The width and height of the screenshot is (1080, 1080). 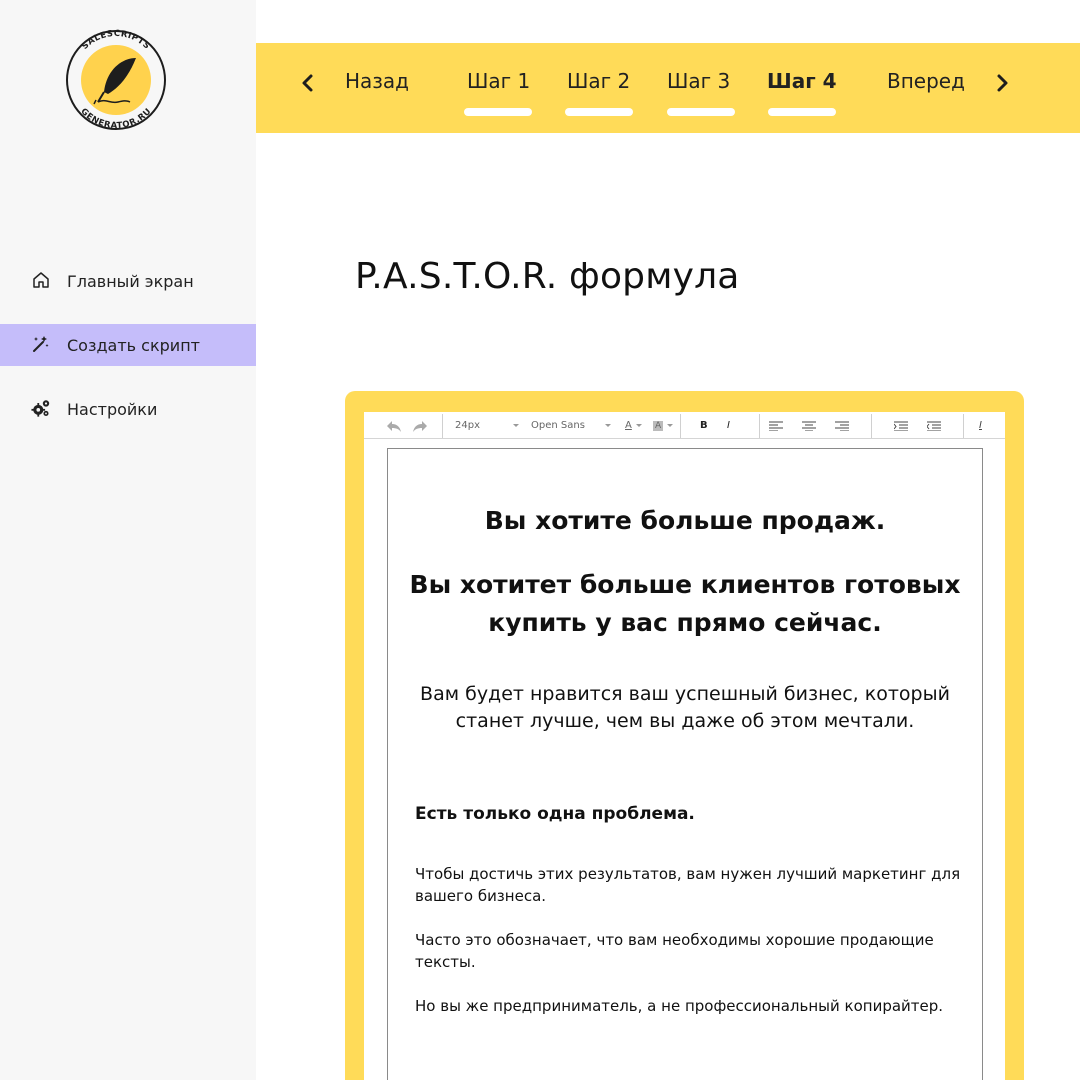 I want to click on font-size-value: 24px, so click(x=467, y=425).